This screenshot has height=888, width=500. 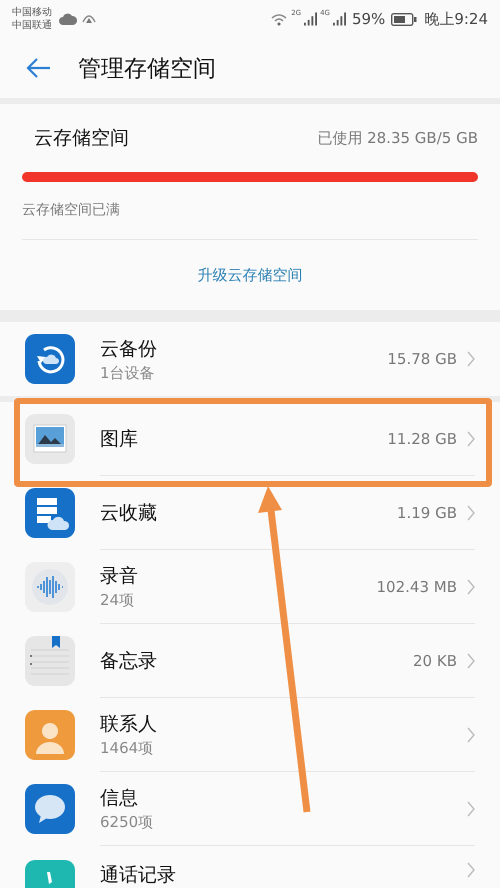 What do you see at coordinates (50, 439) in the screenshot?
I see `gallery-icon` at bounding box center [50, 439].